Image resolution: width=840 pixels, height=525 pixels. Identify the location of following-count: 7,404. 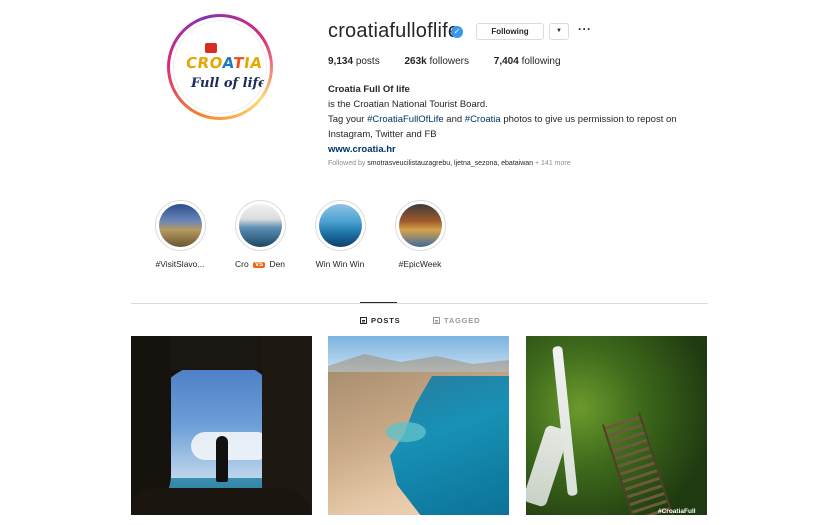
(506, 61).